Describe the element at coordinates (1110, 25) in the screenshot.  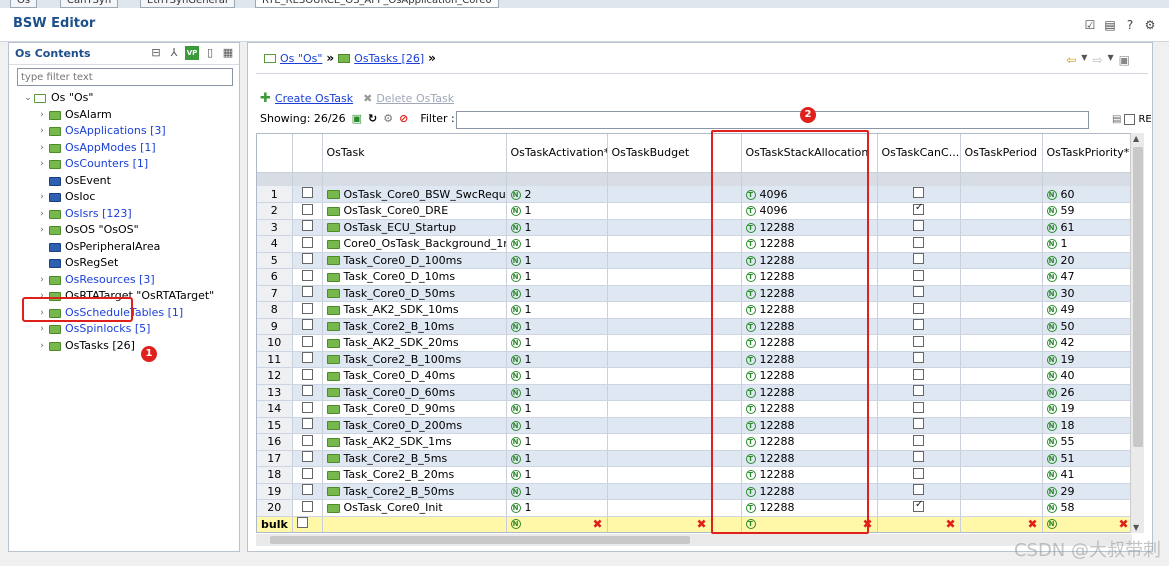
I see `export-icon: ▤` at that location.